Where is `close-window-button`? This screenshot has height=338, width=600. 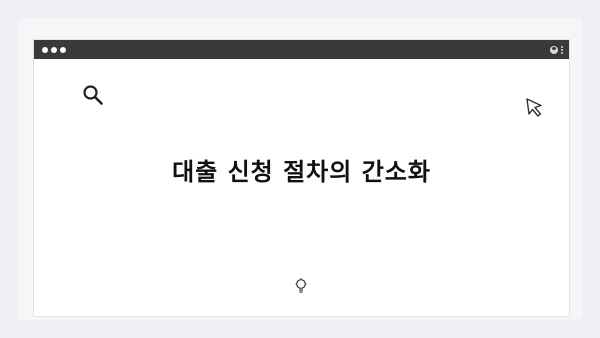 close-window-button is located at coordinates (45, 49).